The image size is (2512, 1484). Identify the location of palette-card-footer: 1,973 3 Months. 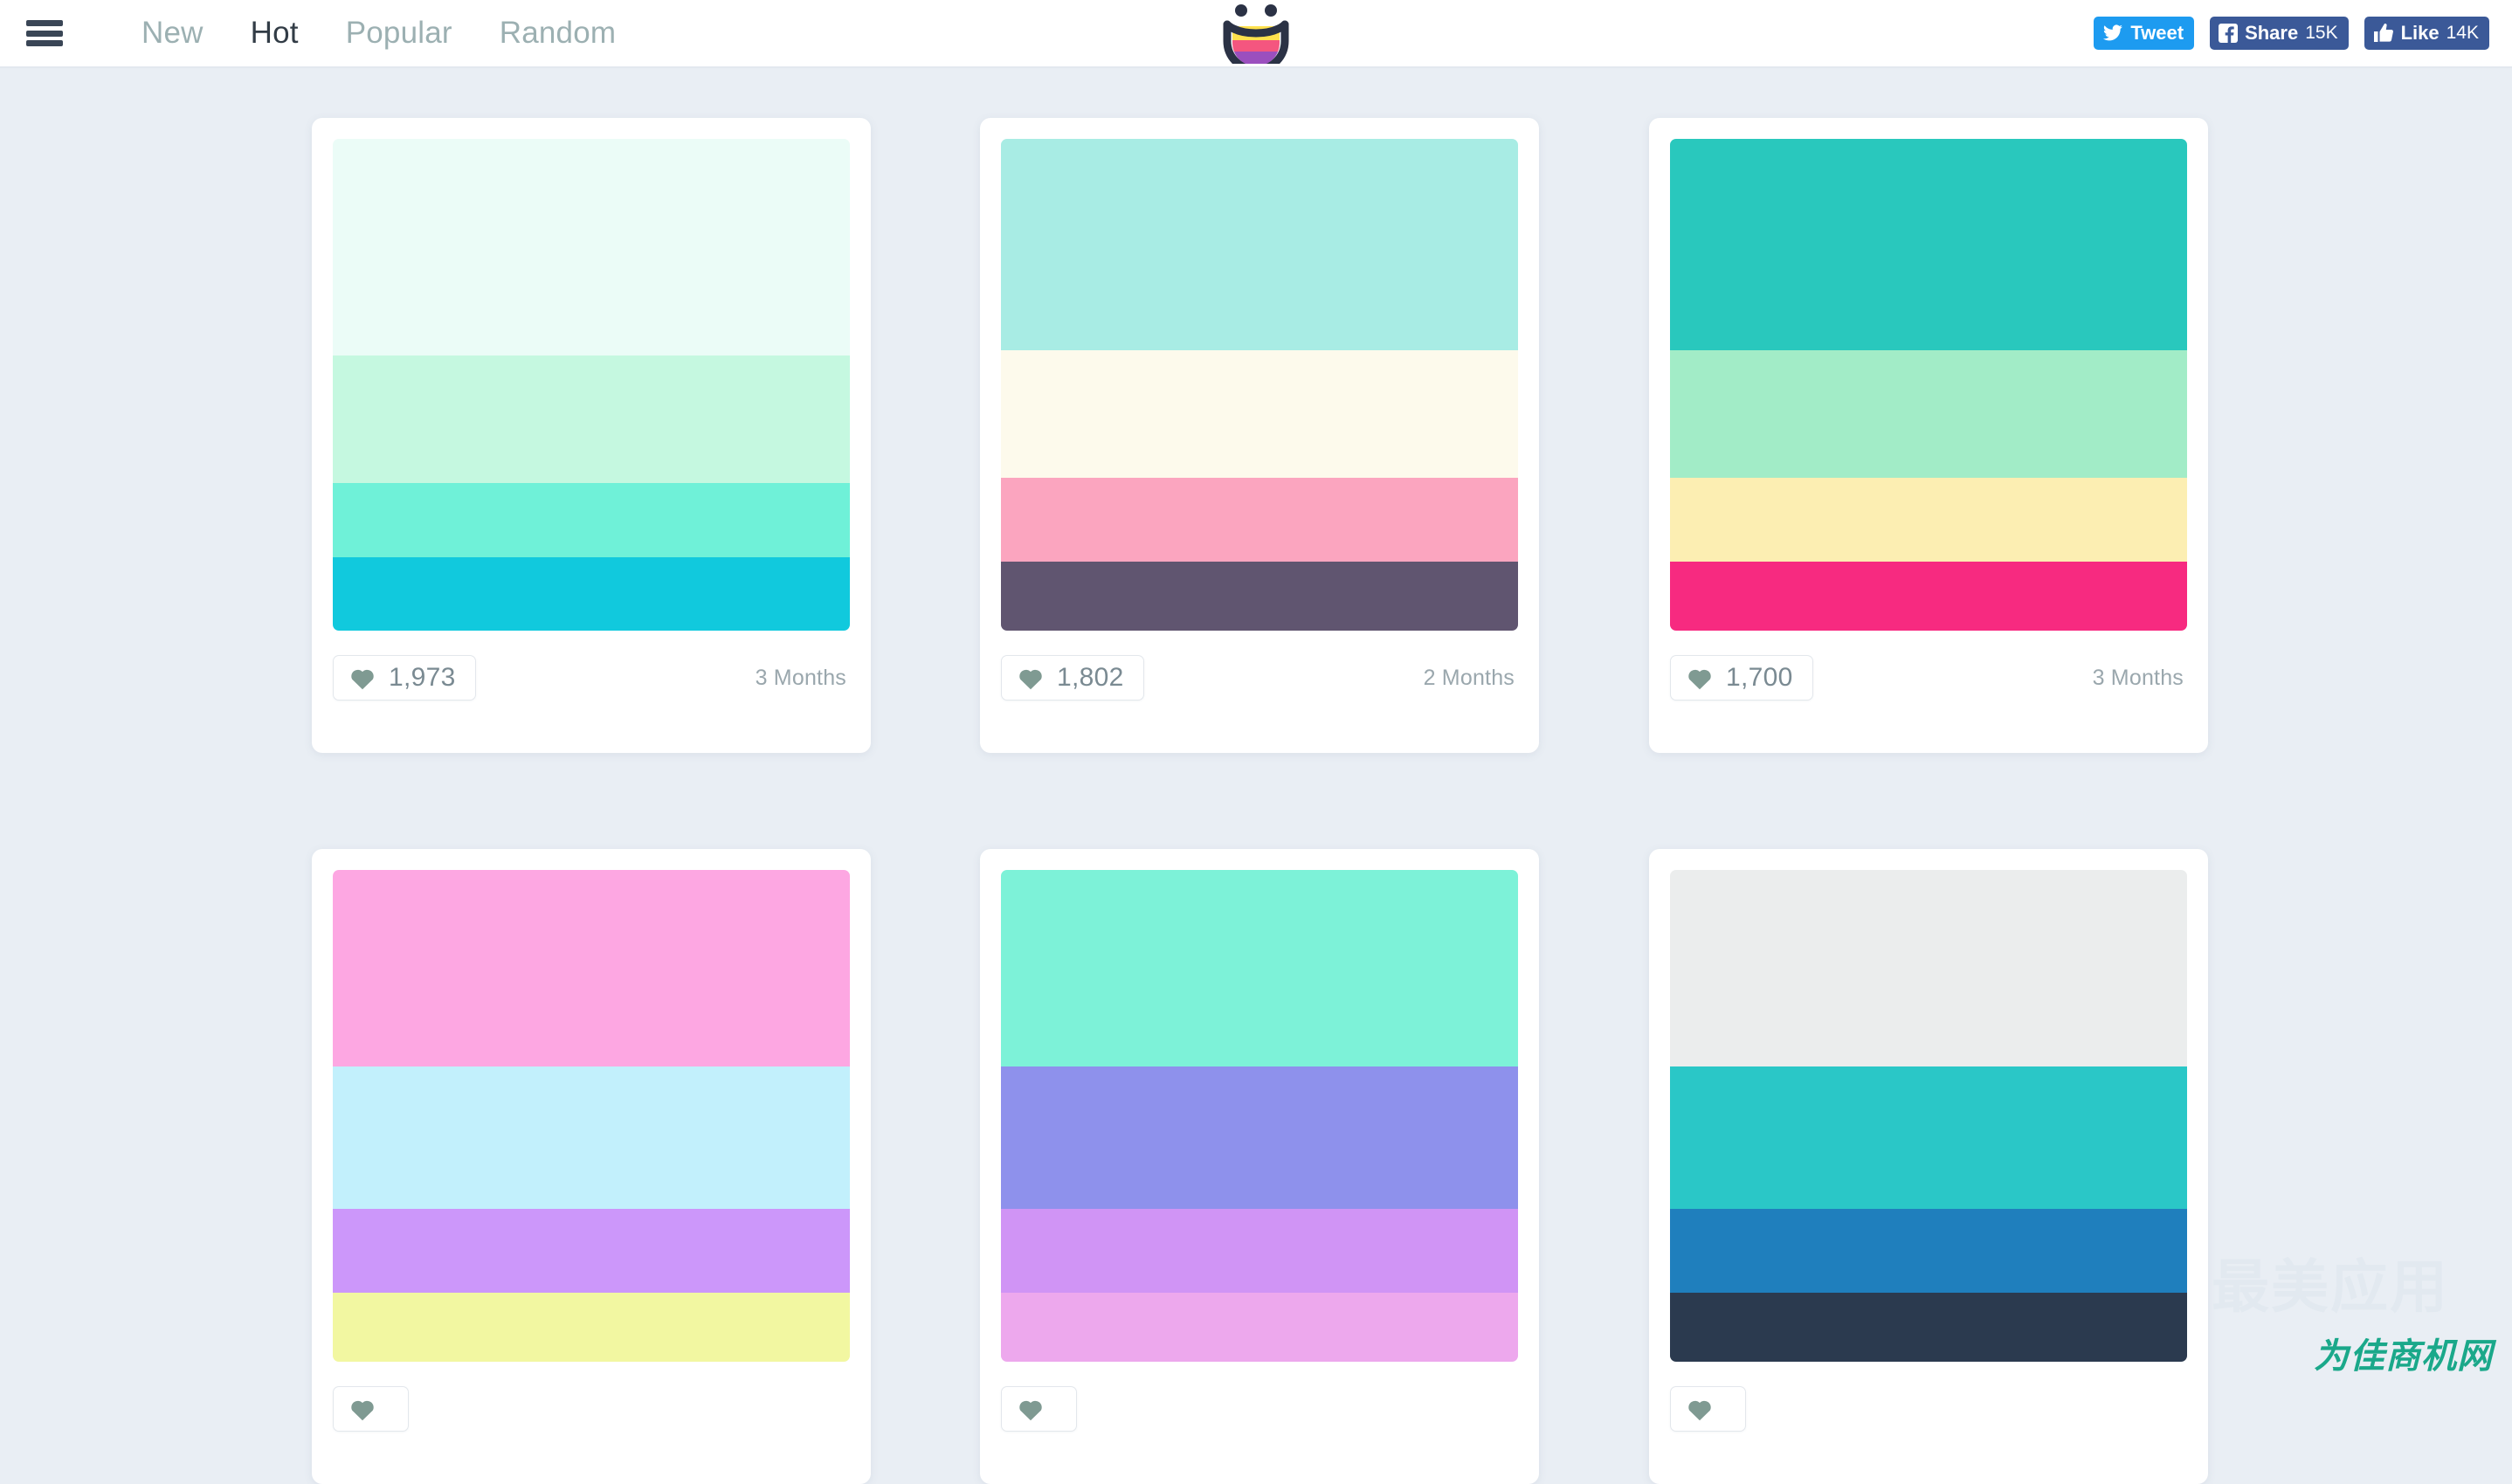
(591, 678).